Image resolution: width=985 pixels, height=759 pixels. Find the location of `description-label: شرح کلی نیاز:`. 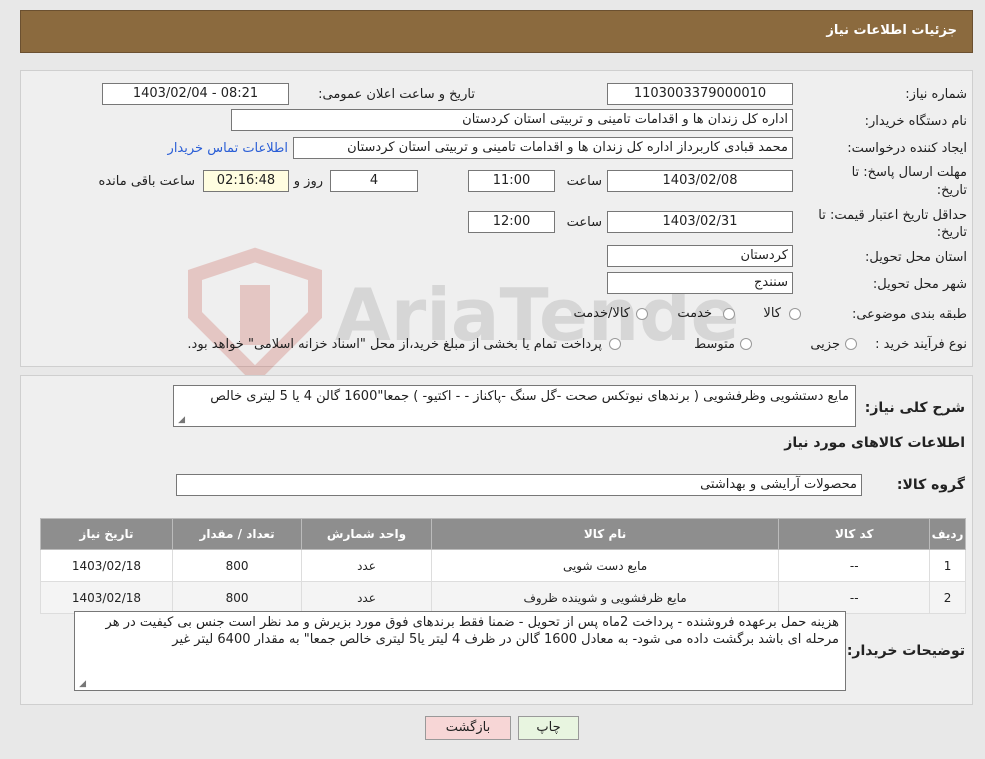

description-label: شرح کلی نیاز: is located at coordinates (914, 408).